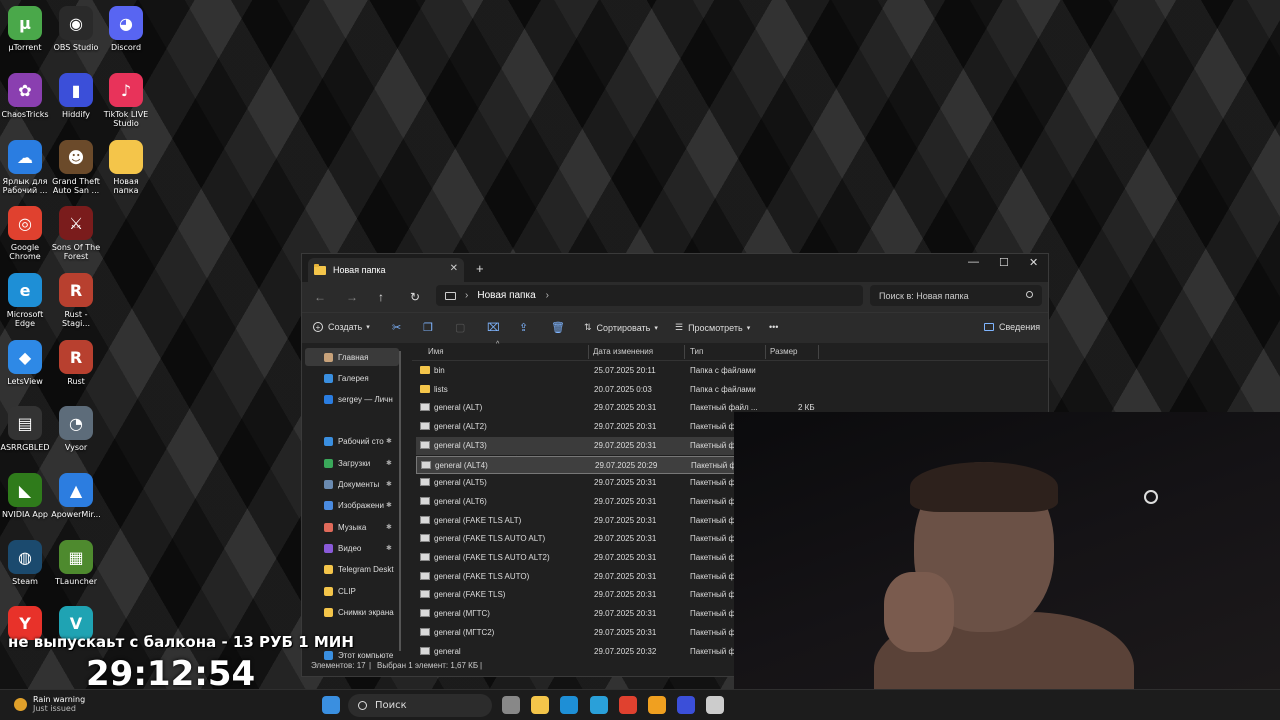 This screenshot has height=720, width=1280. I want to click on nav-item-label: Загрузки, so click(354, 463).